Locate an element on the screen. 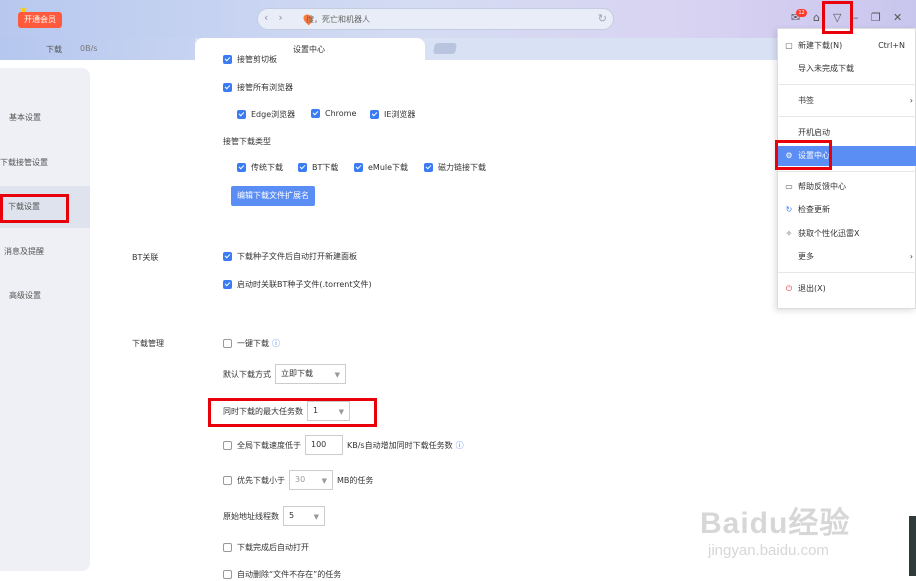  menu-item-exit: ⏻ 退出(X) is located at coordinates (847, 289).